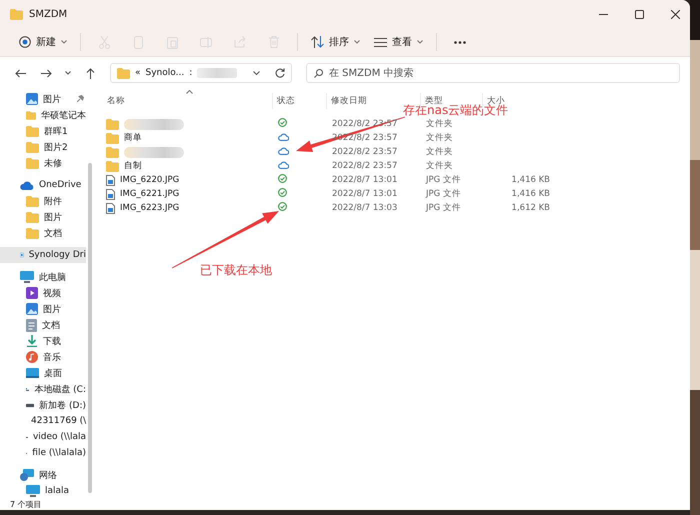 The width and height of the screenshot is (700, 515). I want to click on nav-item: video (\\lala, so click(43, 437).